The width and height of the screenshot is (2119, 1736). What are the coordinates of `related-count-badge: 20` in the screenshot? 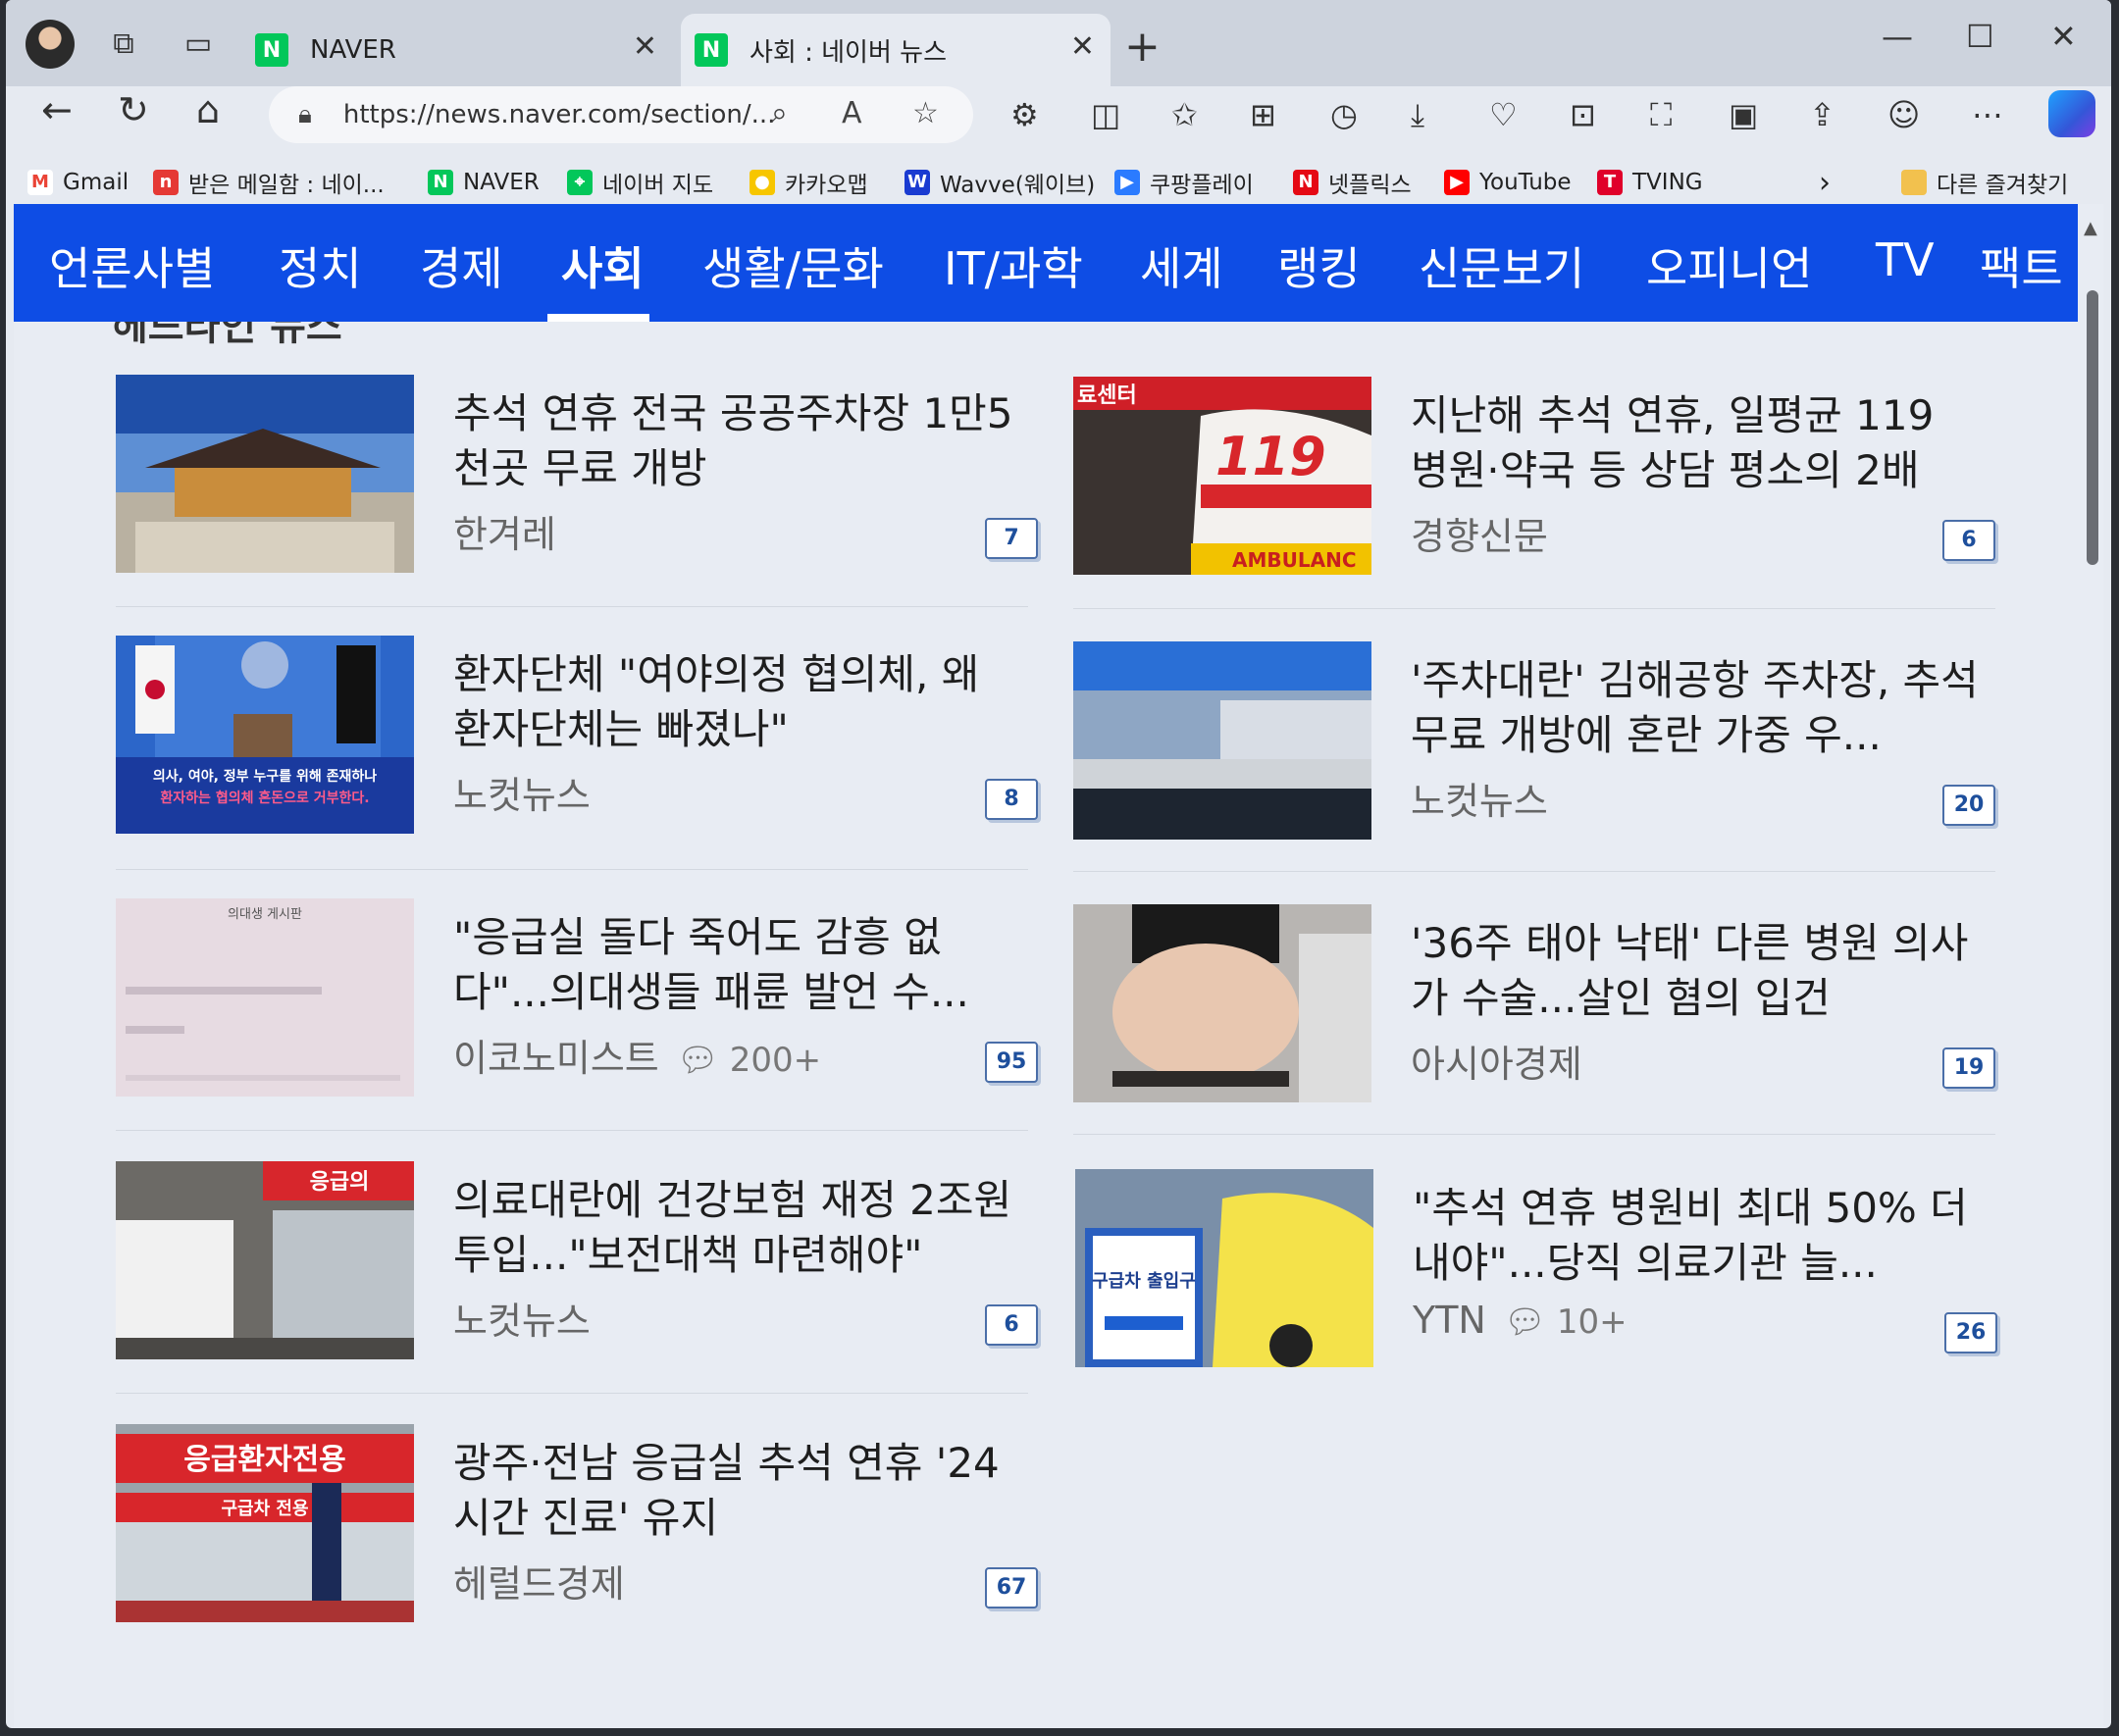 It's located at (1968, 806).